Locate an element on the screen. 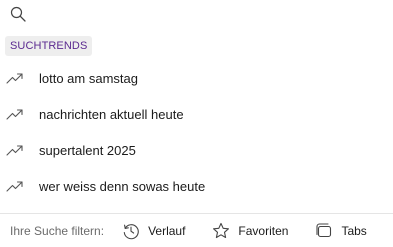 This screenshot has width=393, height=247. trend-label: nachrichten aktuell heute is located at coordinates (111, 114).